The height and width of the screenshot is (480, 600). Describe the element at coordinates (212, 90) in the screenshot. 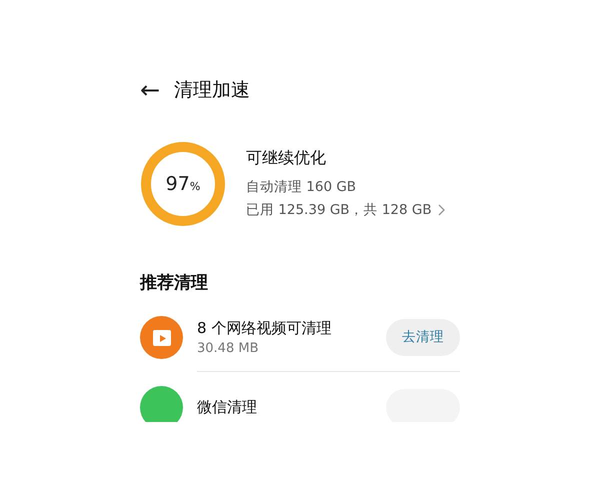

I see `page-title: 清理加速` at that location.